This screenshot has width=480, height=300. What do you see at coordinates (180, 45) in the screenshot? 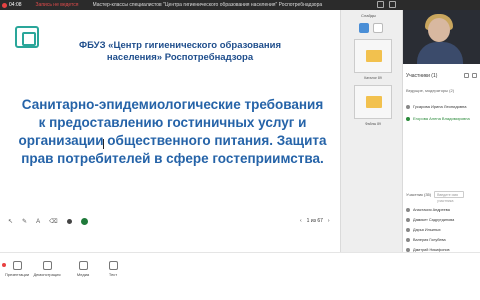
I see `org-line-1: ФБУЗ «Центр гигиенического образования` at bounding box center [180, 45].